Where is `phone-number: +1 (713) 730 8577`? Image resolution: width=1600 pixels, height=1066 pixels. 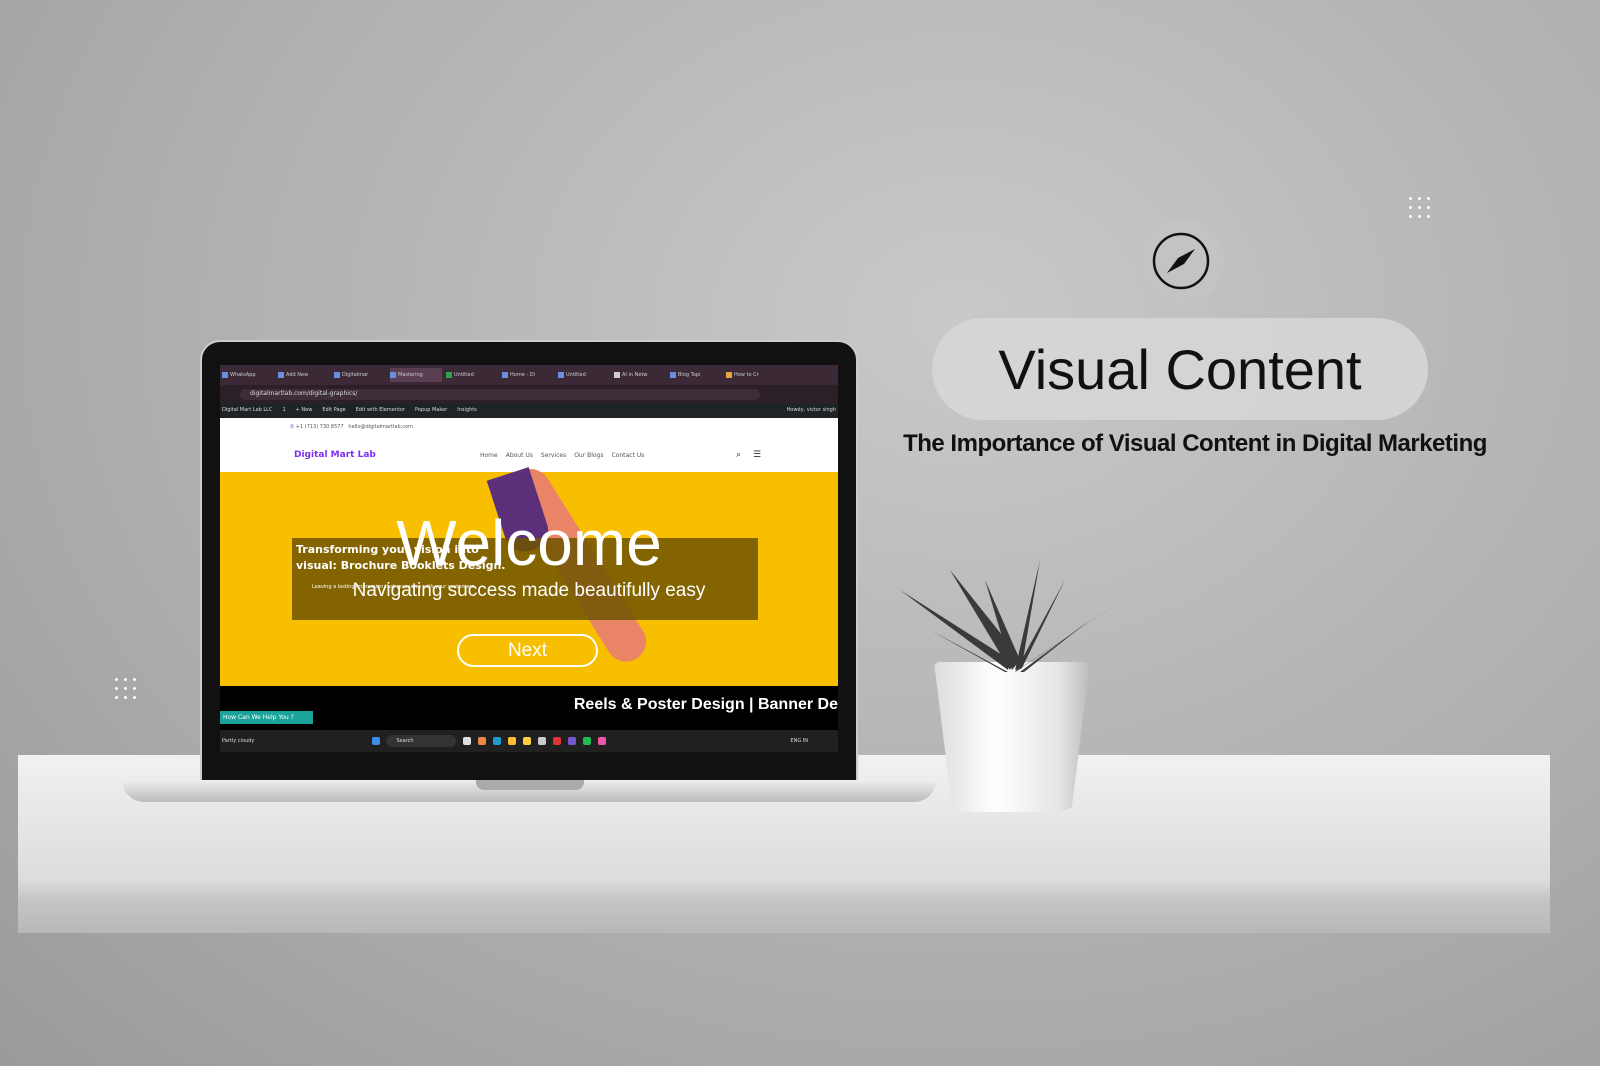
phone-number: +1 (713) 730 8577 is located at coordinates (319, 427).